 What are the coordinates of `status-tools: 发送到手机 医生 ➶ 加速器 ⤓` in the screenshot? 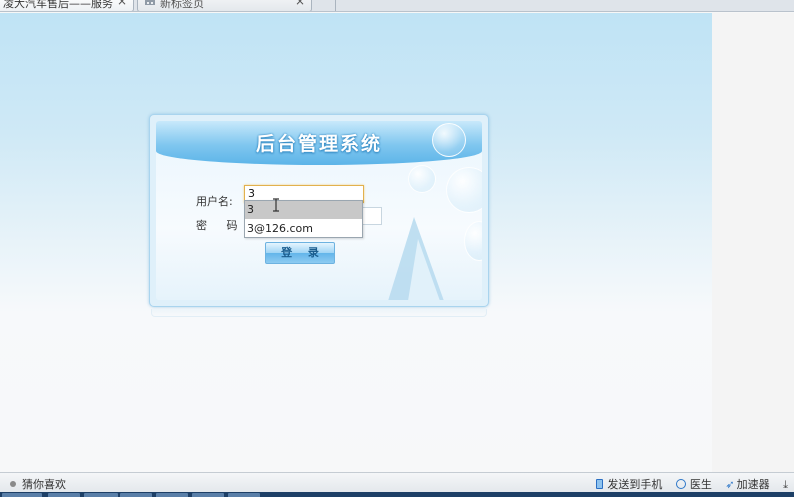 It's located at (687, 484).